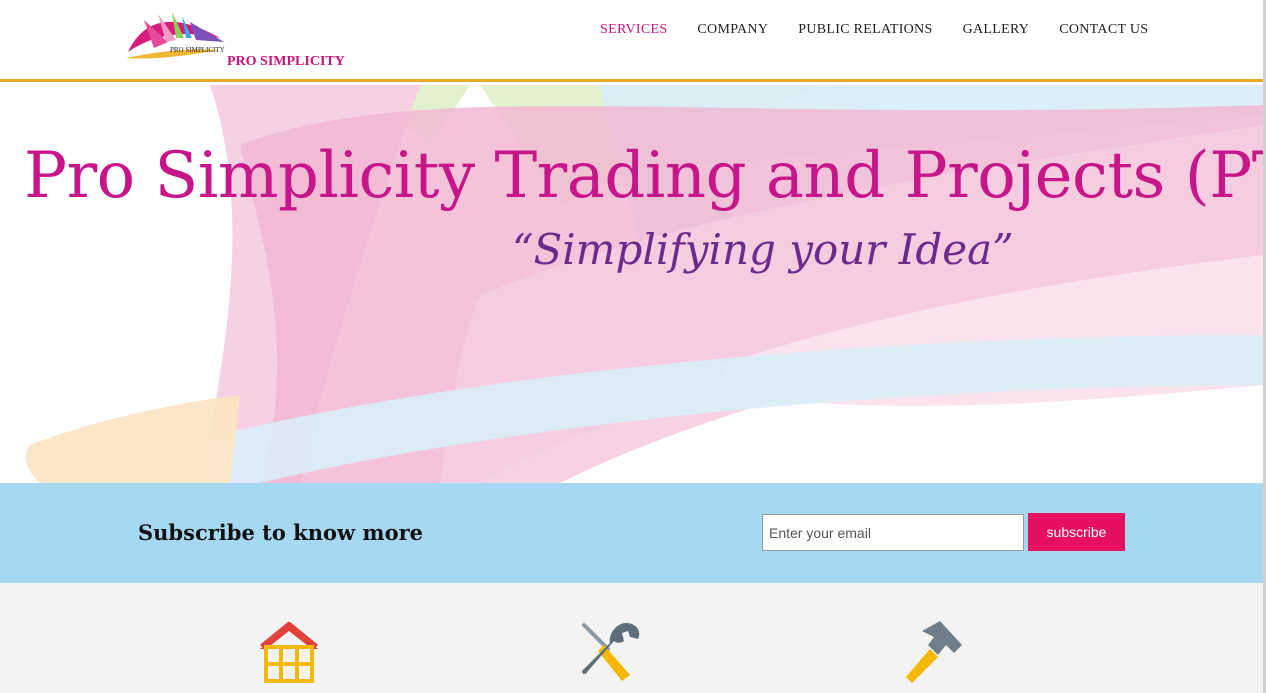 The width and height of the screenshot is (1266, 693). Describe the element at coordinates (643, 176) in the screenshot. I see `hero-title: Pro Simplicity Trading and Projects (PT` at that location.